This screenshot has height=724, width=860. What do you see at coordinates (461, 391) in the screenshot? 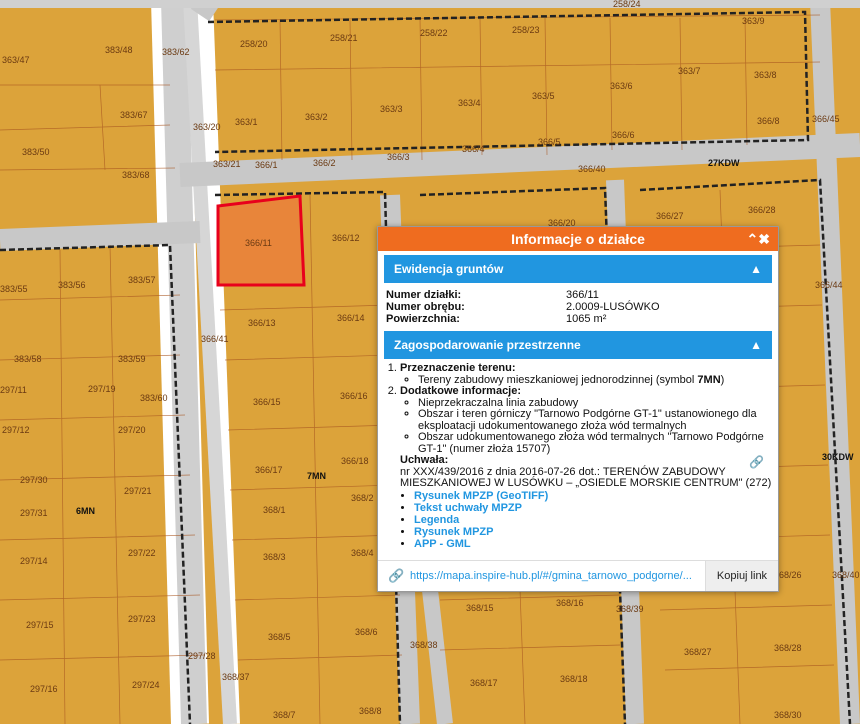
I see `item-title: Dodatkowe informacje:` at bounding box center [461, 391].